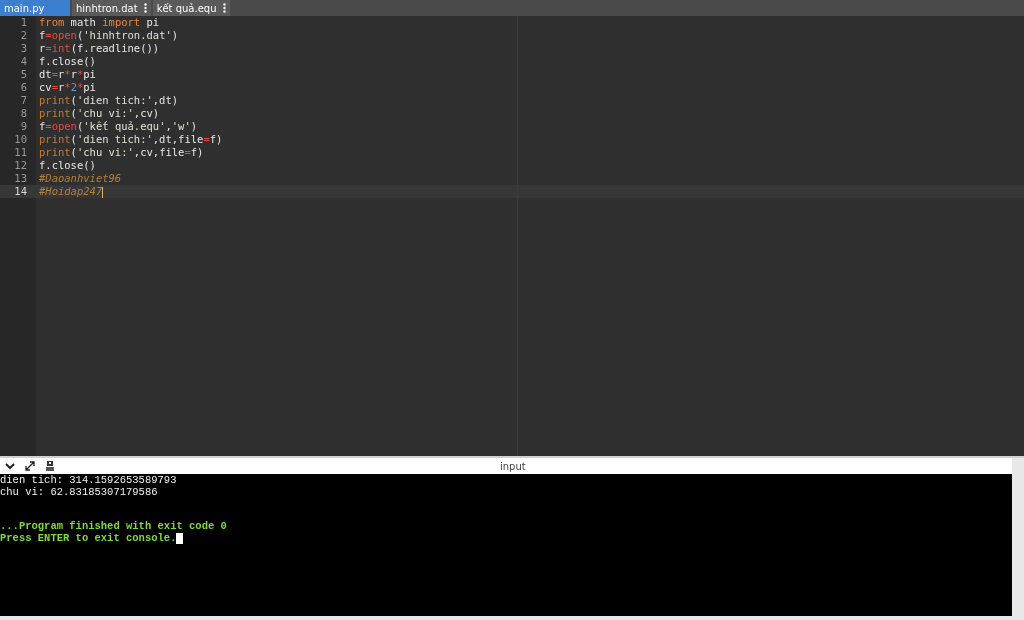  Describe the element at coordinates (23, 35) in the screenshot. I see `line-number: 2` at that location.